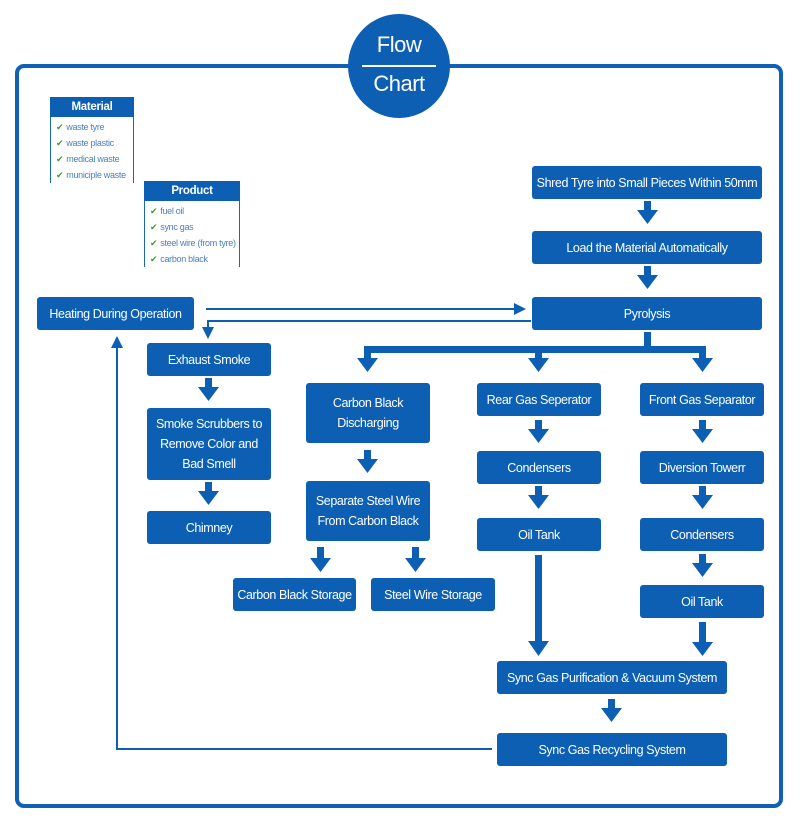  Describe the element at coordinates (368, 413) in the screenshot. I see `node-carbon-black-discharging: Carbon Black Discharging` at that location.